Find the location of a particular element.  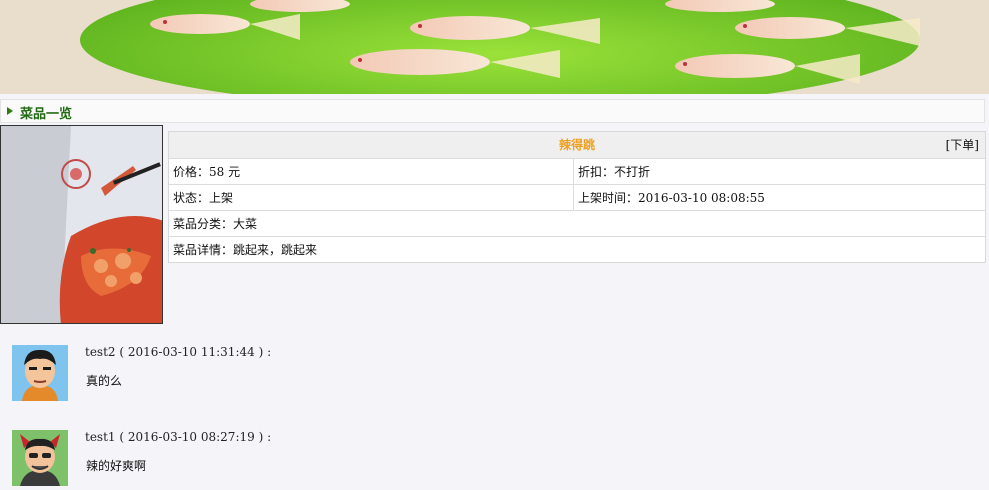

comment-meta: test2 ( 2016-03-10 11:31:44 ) : is located at coordinates (178, 352).